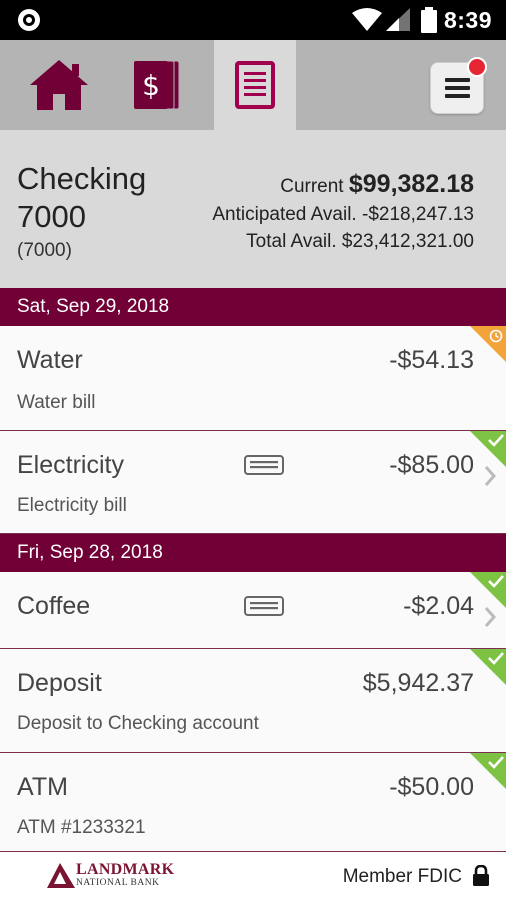 Image resolution: width=506 pixels, height=900 pixels. I want to click on notification-badge, so click(477, 67).